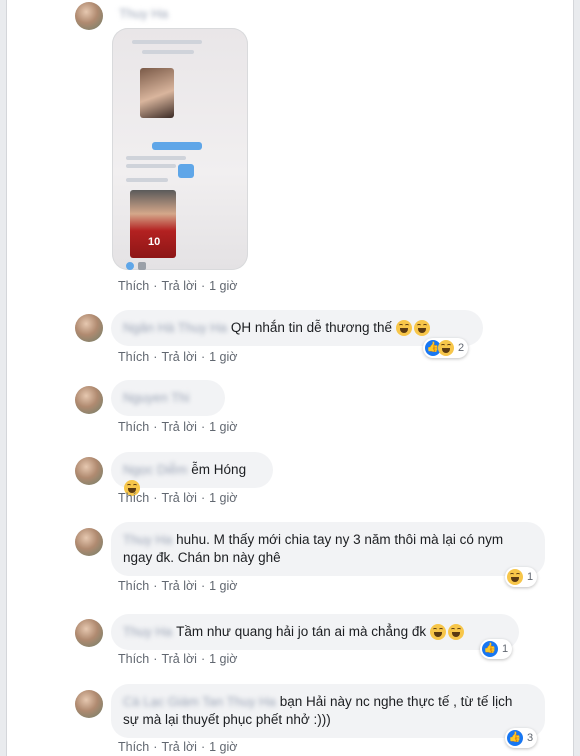 The height and width of the screenshot is (756, 580). I want to click on comment-bubble: Ngọc Diễm ễm Hóng, so click(192, 474).